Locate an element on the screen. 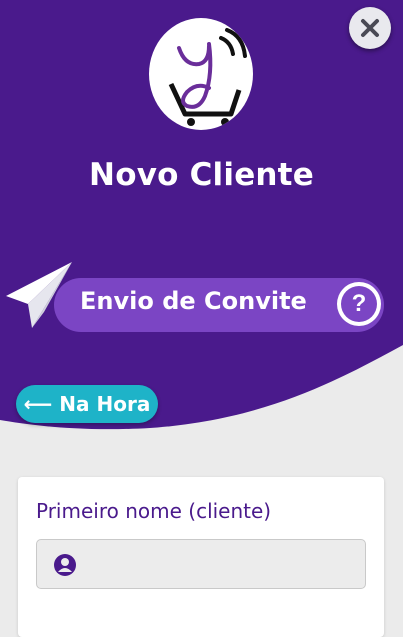  shopping-cart-logo-icon is located at coordinates (210, 73).